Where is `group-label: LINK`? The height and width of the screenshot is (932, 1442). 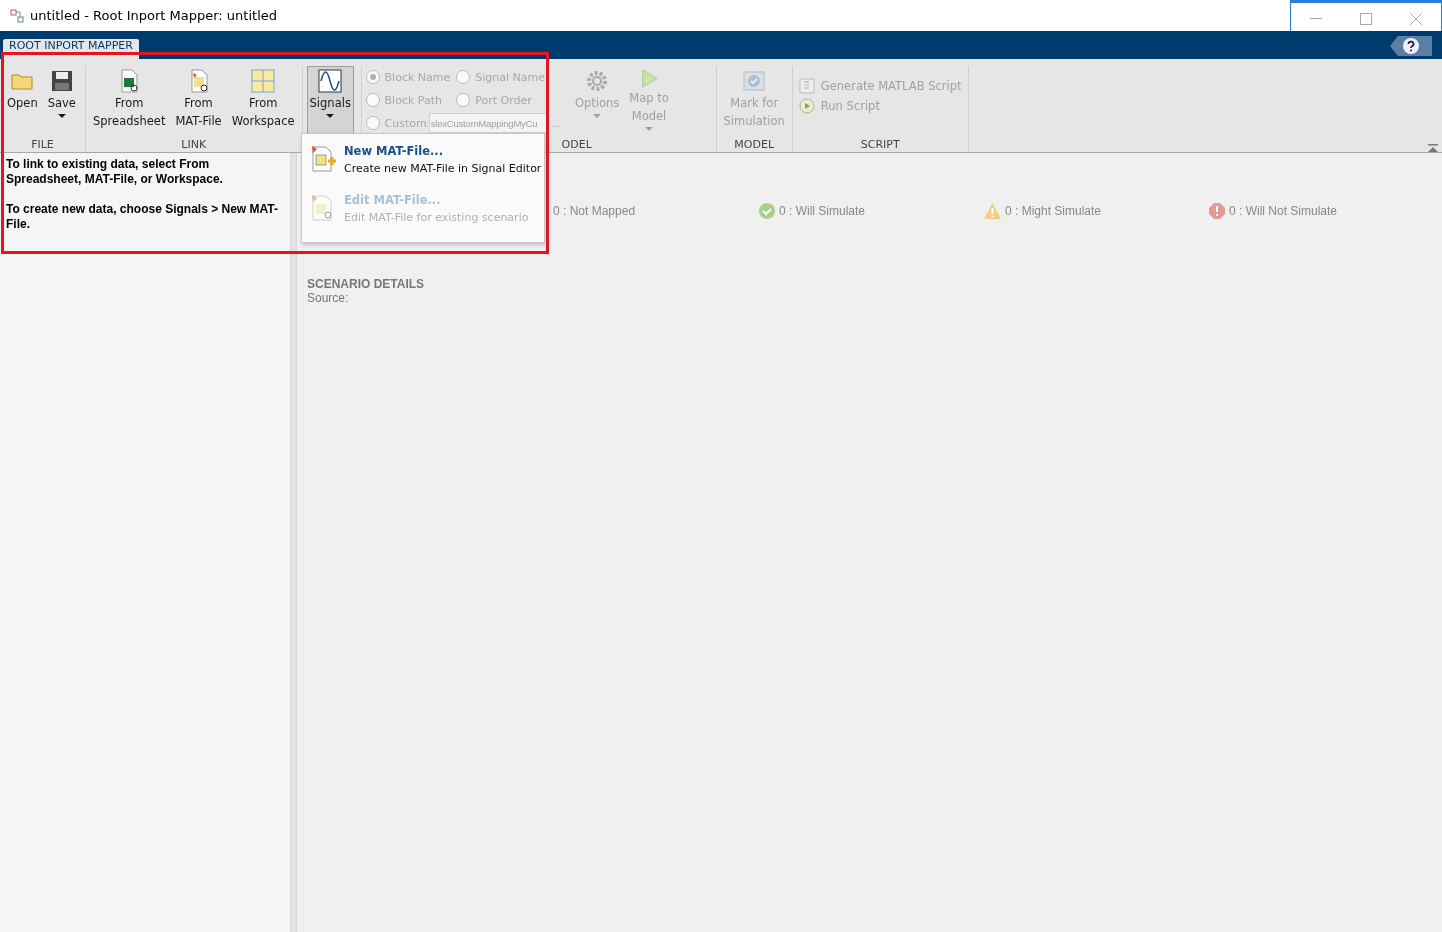 group-label: LINK is located at coordinates (194, 145).